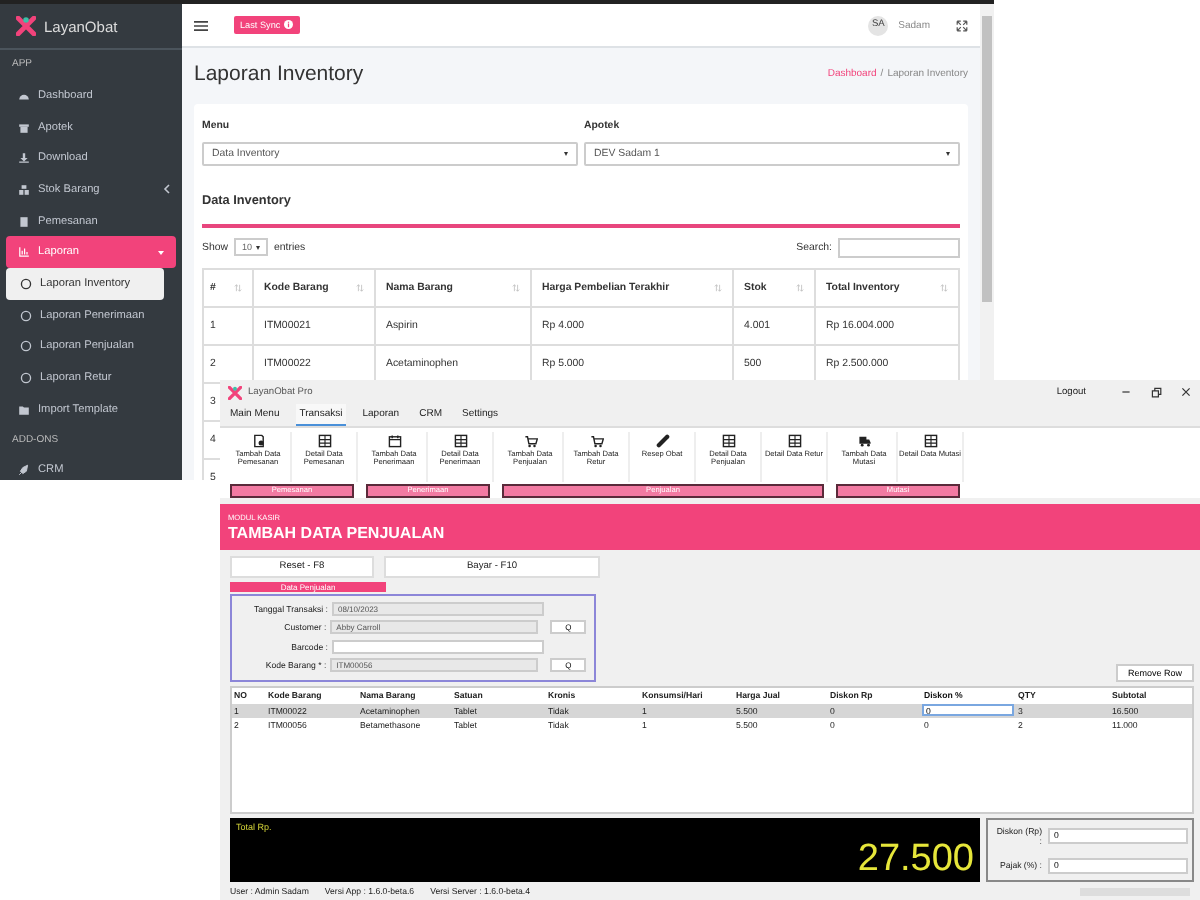 Image resolution: width=1200 pixels, height=900 pixels. I want to click on total-amount: 27.500, so click(915, 859).